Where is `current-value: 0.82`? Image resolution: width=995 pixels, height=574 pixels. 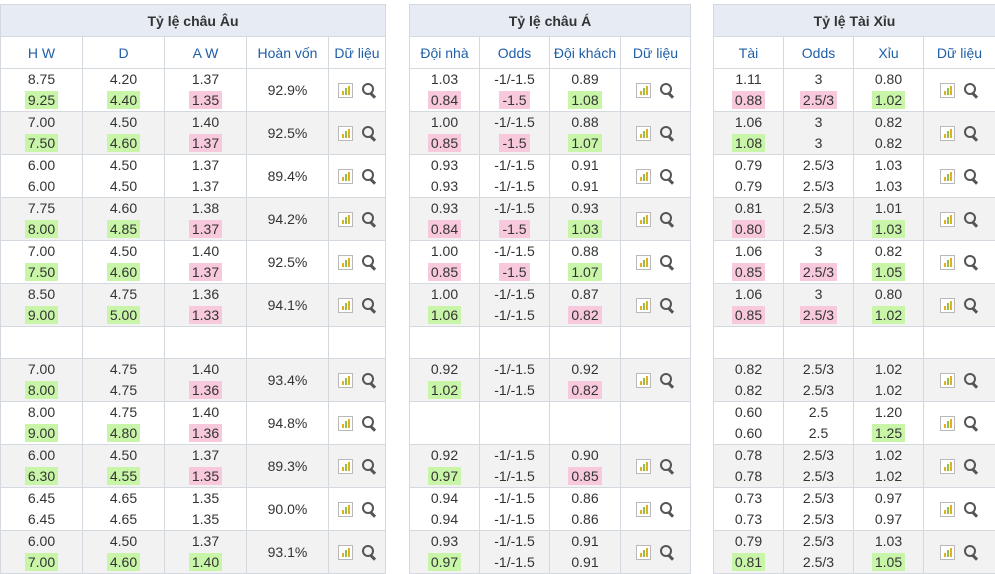 current-value: 0.82 is located at coordinates (584, 315).